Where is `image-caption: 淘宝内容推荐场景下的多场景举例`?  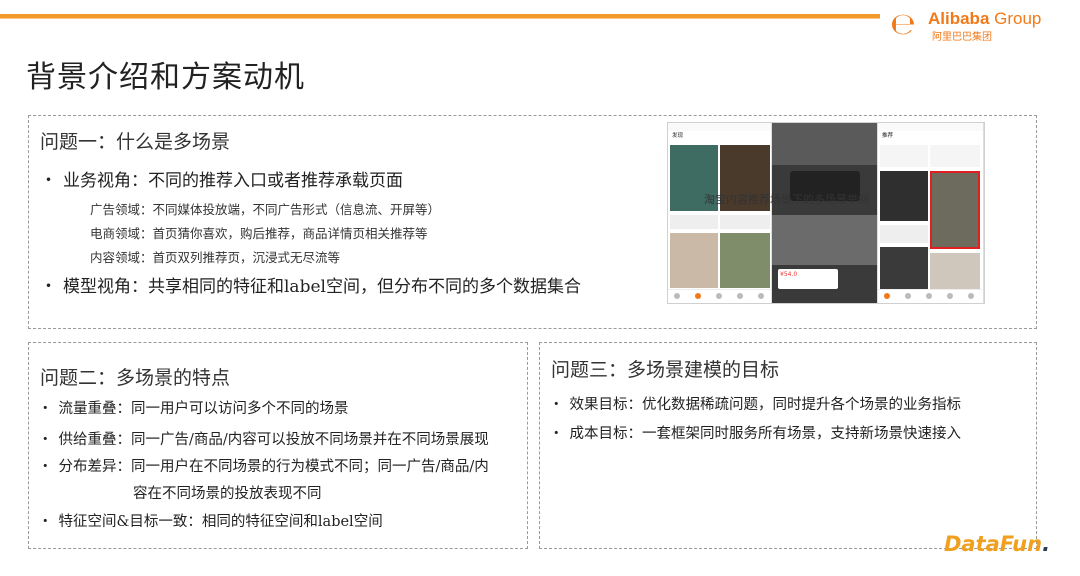
image-caption: 淘宝内容推荐场景下的多场景举例 is located at coordinates (786, 199).